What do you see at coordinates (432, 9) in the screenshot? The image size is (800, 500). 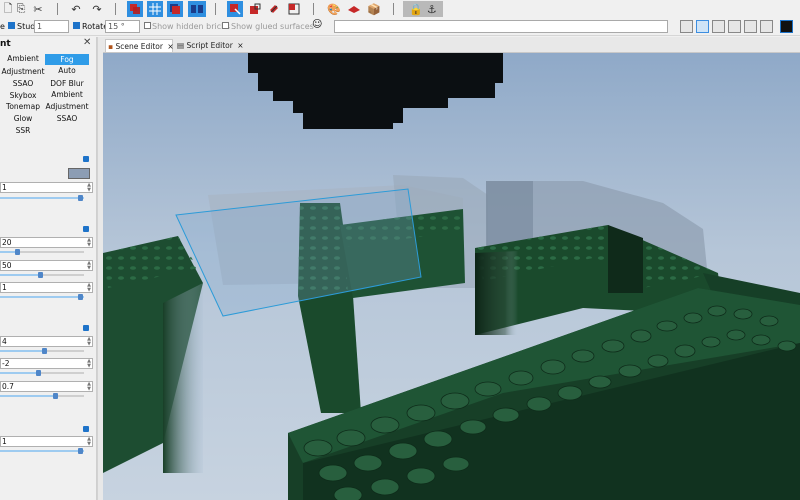 I see `anchor-icon: ⚓` at bounding box center [432, 9].